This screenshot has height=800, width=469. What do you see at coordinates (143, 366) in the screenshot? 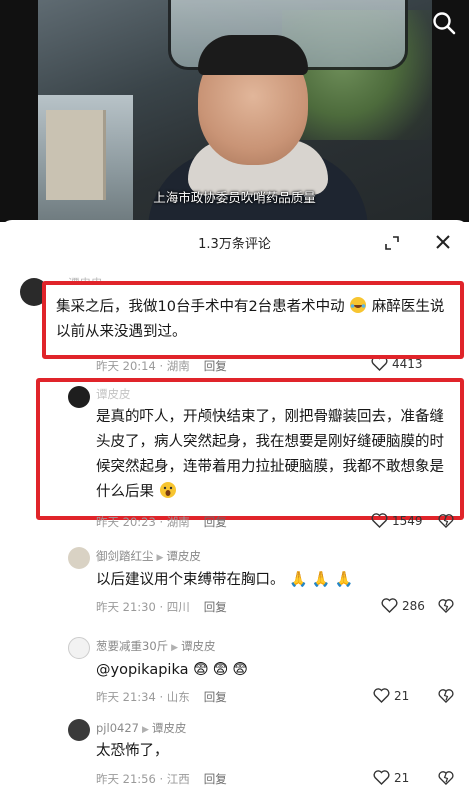
I see `comment-time: 昨天 20:14 · 湖南` at bounding box center [143, 366].